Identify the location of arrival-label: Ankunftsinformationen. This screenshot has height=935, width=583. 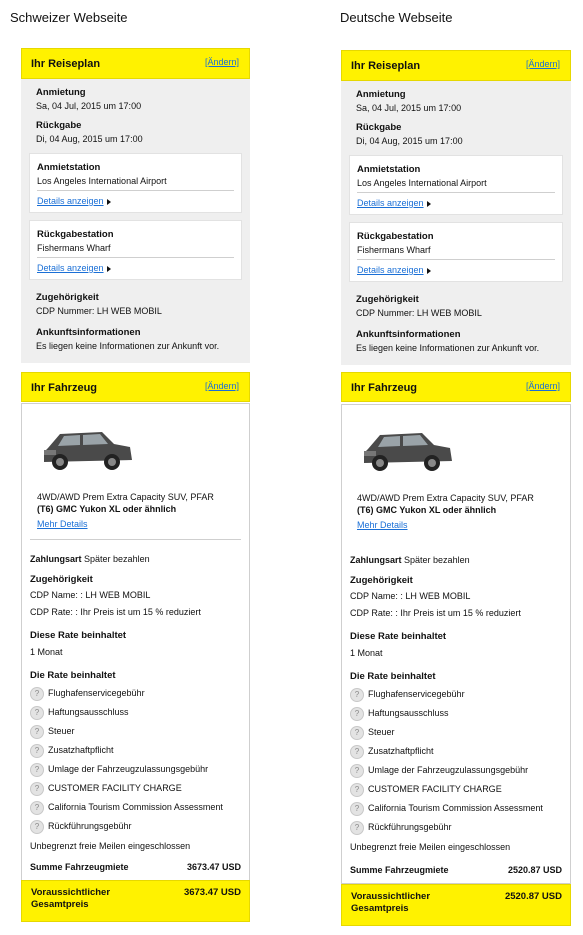
(408, 334).